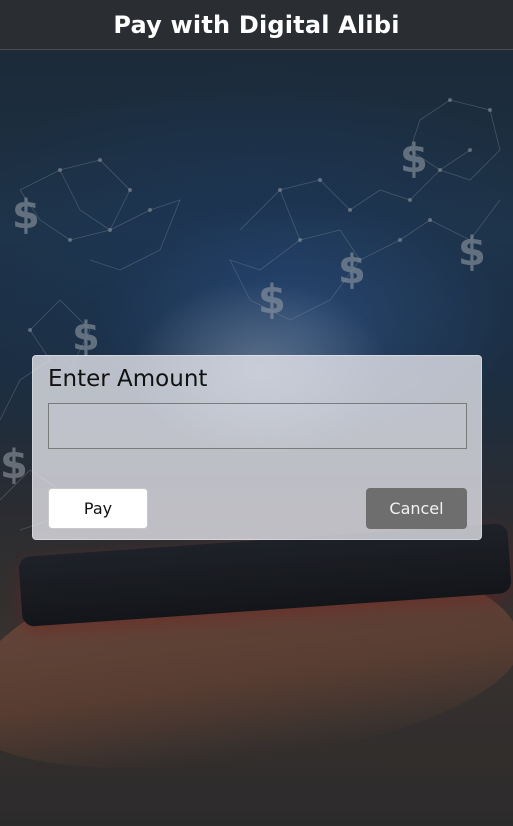  What do you see at coordinates (128, 379) in the screenshot?
I see `dialog-title: Enter Amount` at bounding box center [128, 379].